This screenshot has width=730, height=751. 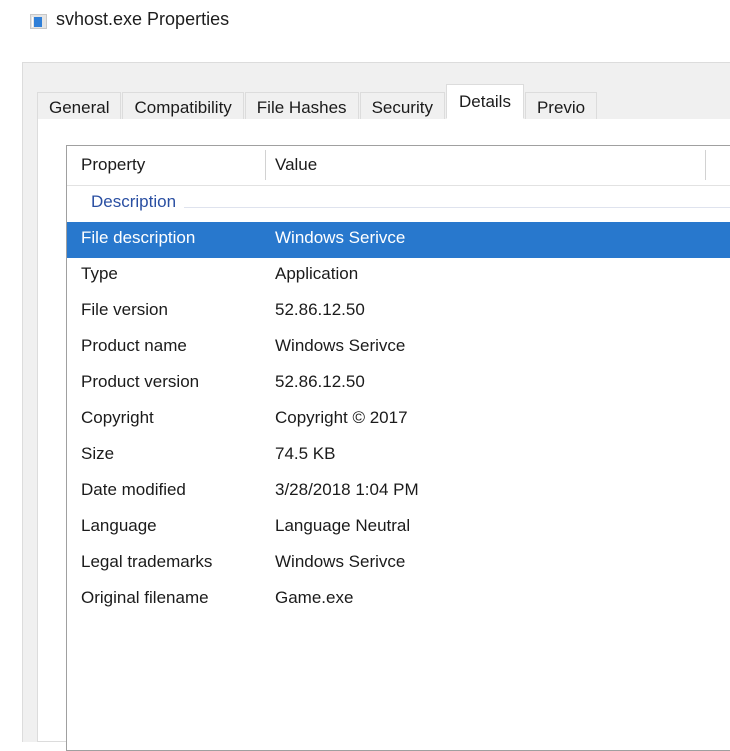 What do you see at coordinates (317, 273) in the screenshot?
I see `cell-value: Application` at bounding box center [317, 273].